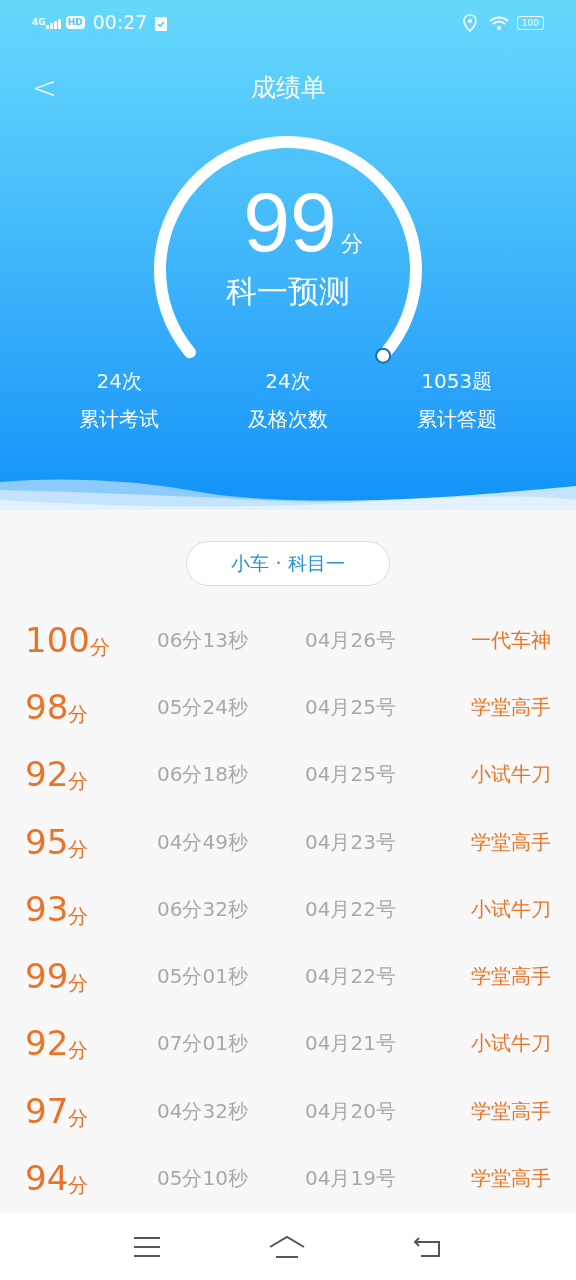  What do you see at coordinates (39, 22) in the screenshot?
I see `network-label: 4G` at bounding box center [39, 22].